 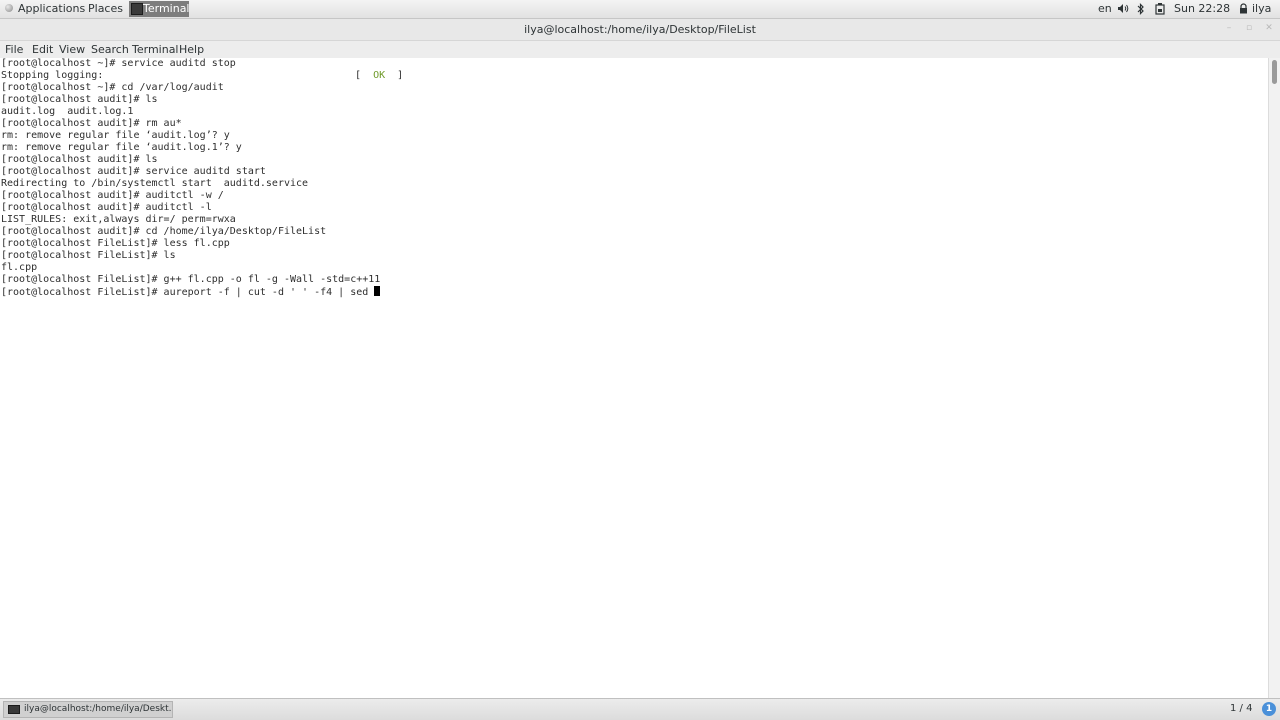 I want to click on terminal-line: [root@localhost ~]# cd /var/log/audit, so click(x=112, y=87).